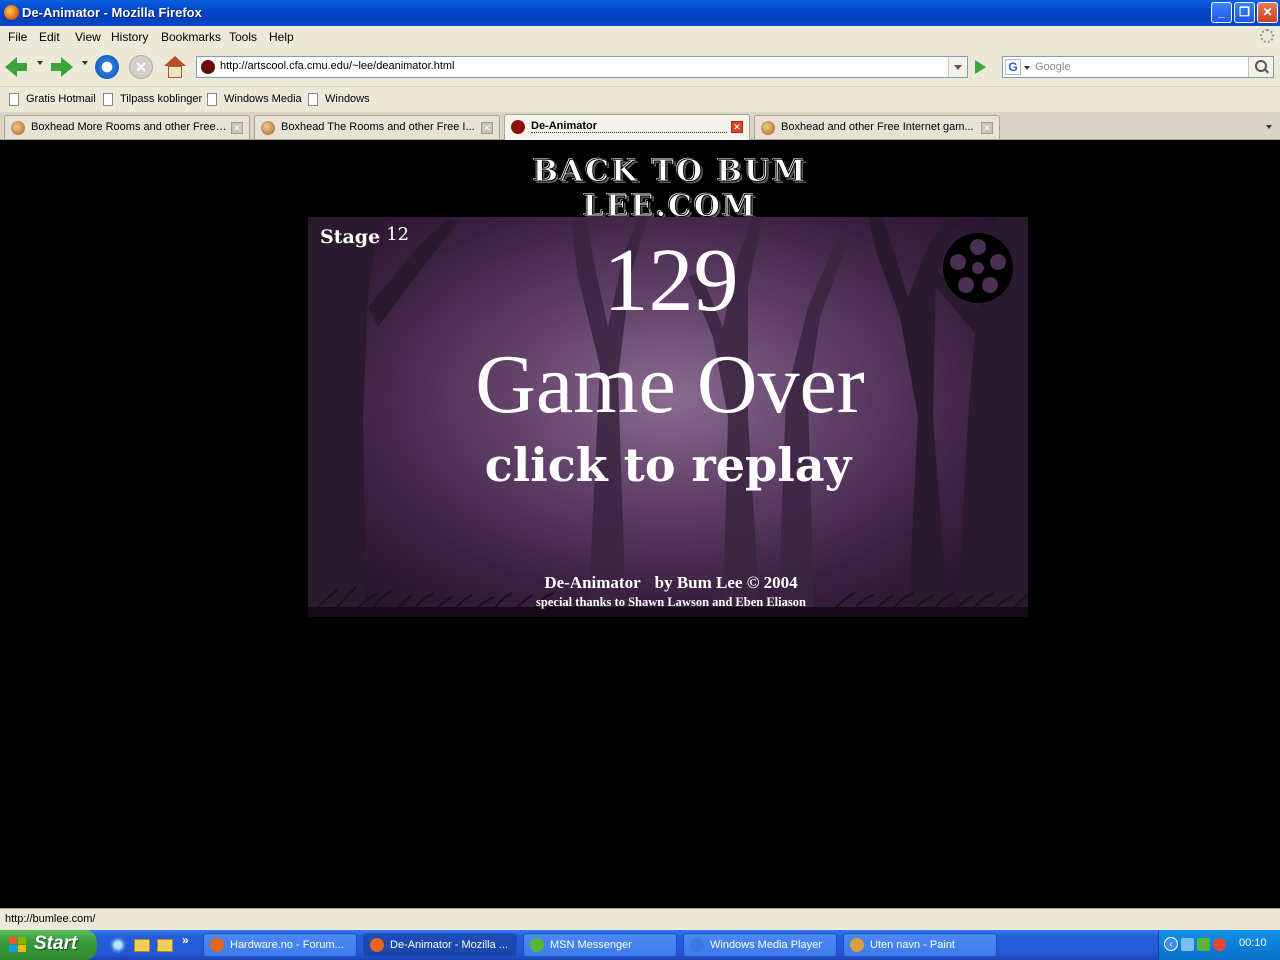 This screenshot has height=960, width=1280. I want to click on bookmark-gratis-hotmail: Gratis Hotmail, so click(61, 99).